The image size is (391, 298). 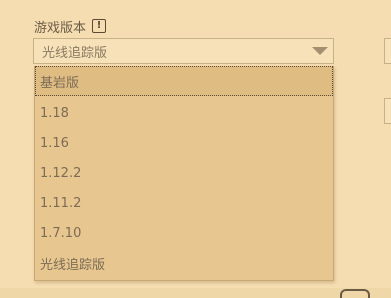 I want to click on chevron-down-icon, so click(x=320, y=51).